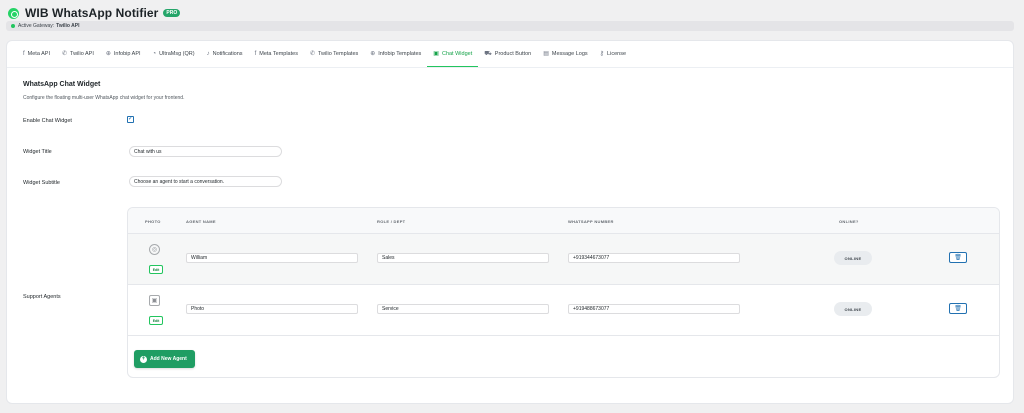  What do you see at coordinates (13, 26) in the screenshot?
I see `status-dot-icon` at bounding box center [13, 26].